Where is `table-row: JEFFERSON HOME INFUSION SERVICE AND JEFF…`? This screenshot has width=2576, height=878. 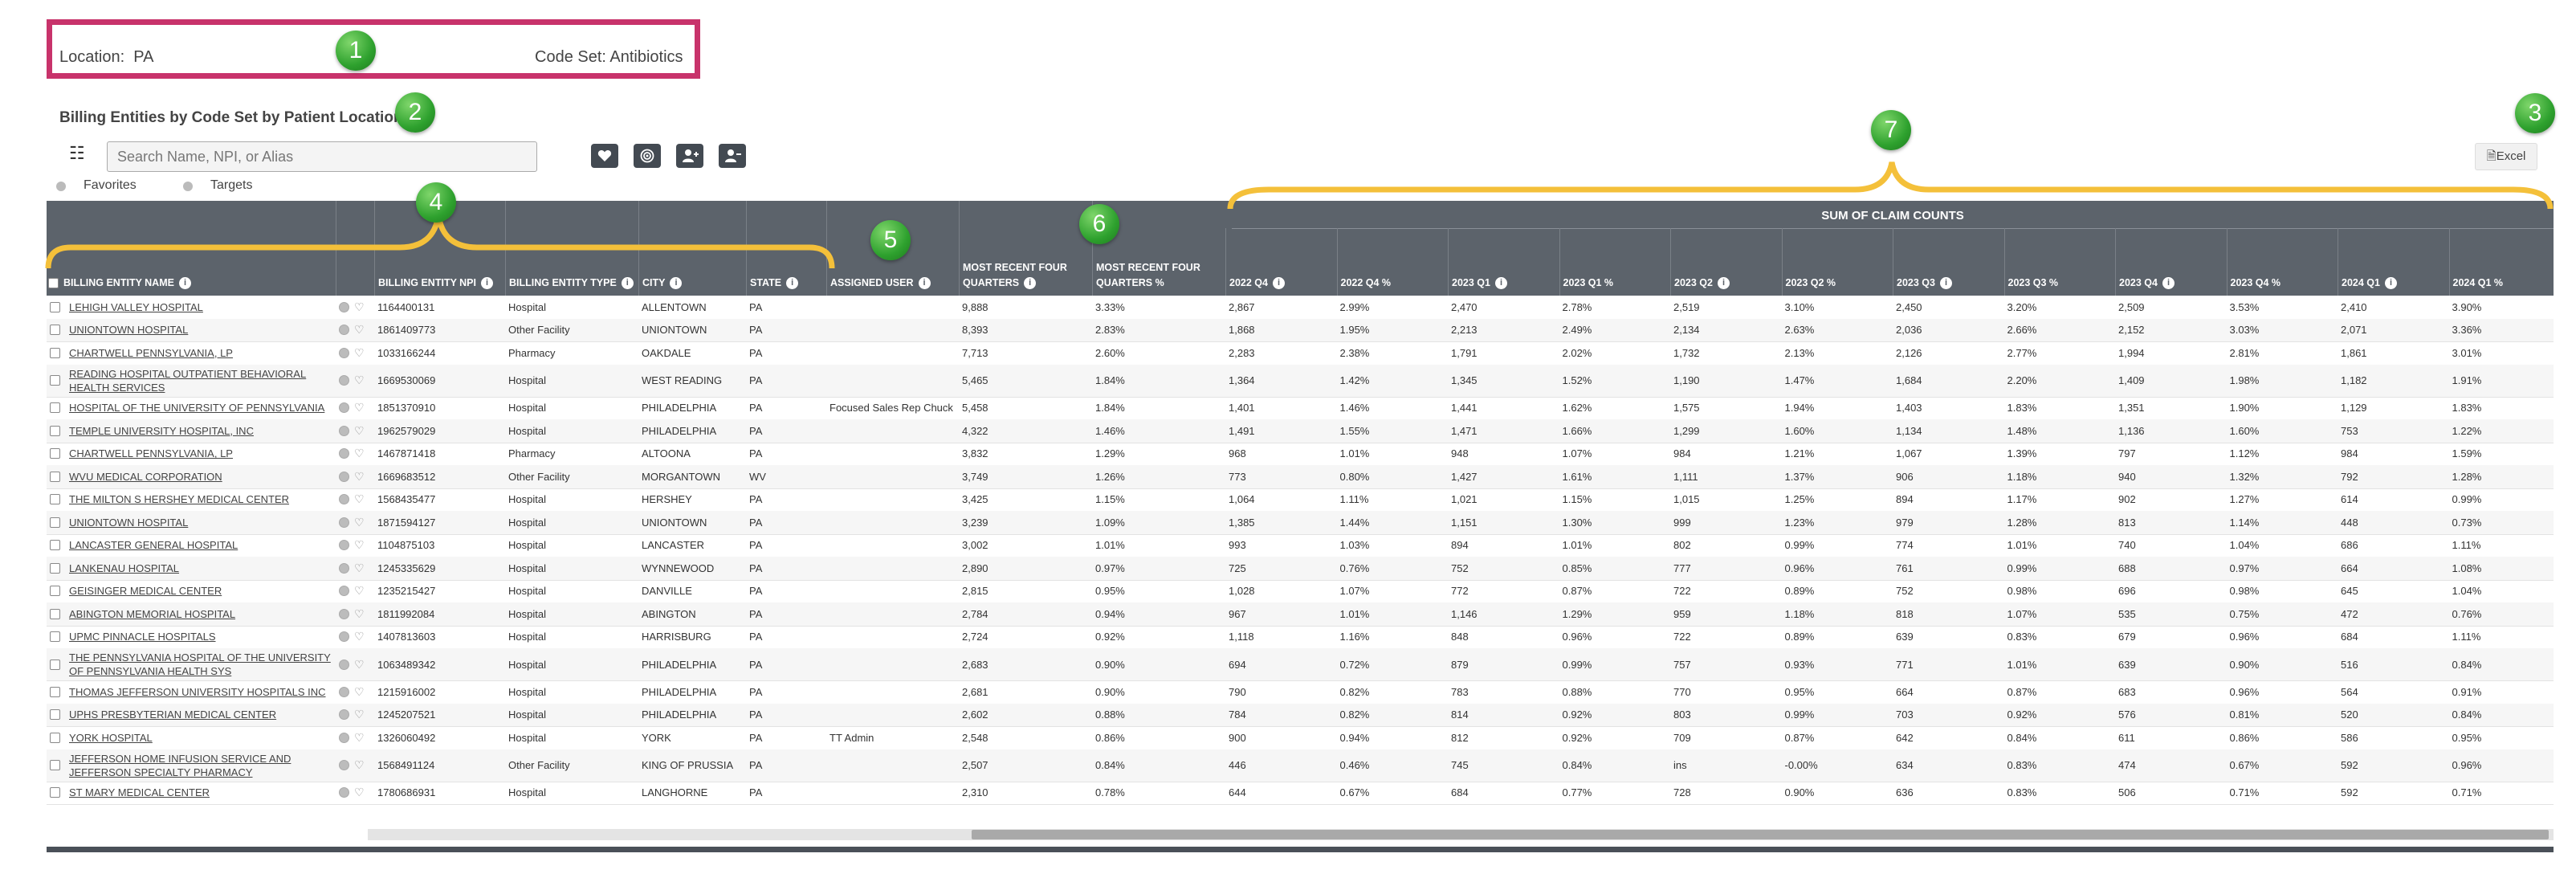 table-row: JEFFERSON HOME INFUSION SERVICE AND JEFF… is located at coordinates (1300, 765).